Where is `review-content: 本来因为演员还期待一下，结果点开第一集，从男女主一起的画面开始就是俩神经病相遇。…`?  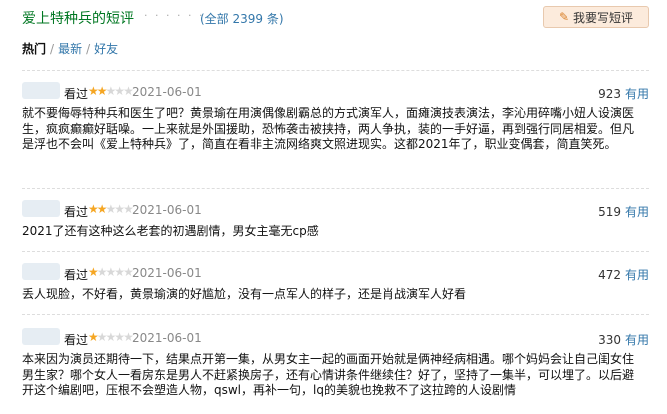
review-content: 本来因为演员还期待一下，结果点开第一集，从男女主一起的画面开始就是俩神经病相遇。… is located at coordinates (328, 374).